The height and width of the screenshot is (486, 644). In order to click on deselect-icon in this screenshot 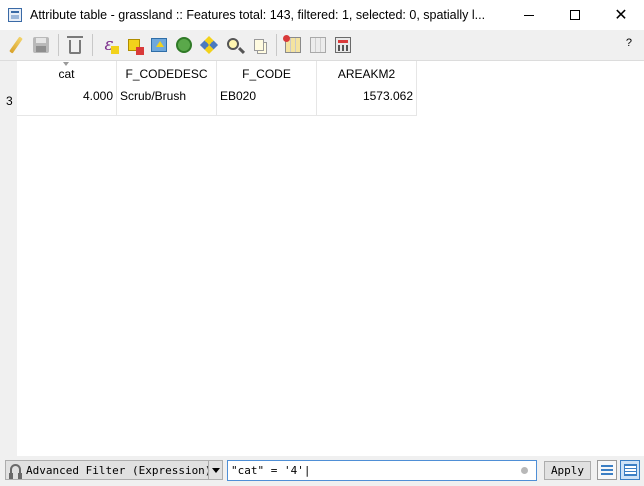, I will do `click(136, 47)`.